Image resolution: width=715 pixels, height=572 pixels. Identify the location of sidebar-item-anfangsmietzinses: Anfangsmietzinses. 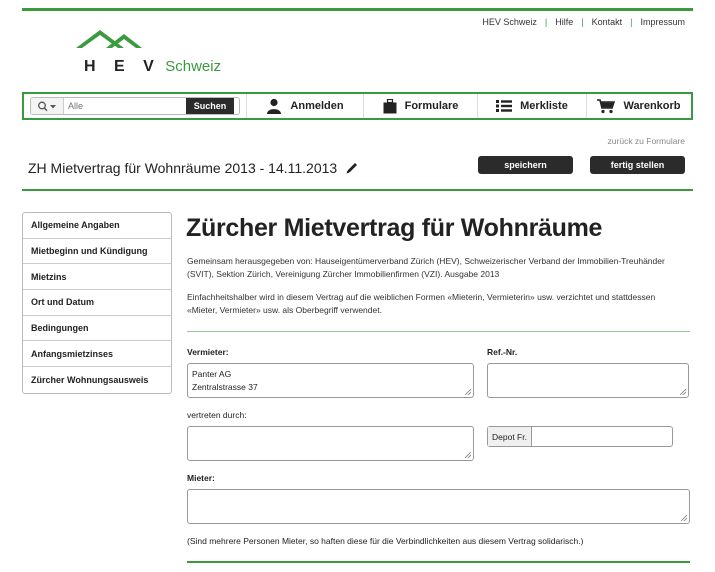
(97, 354).